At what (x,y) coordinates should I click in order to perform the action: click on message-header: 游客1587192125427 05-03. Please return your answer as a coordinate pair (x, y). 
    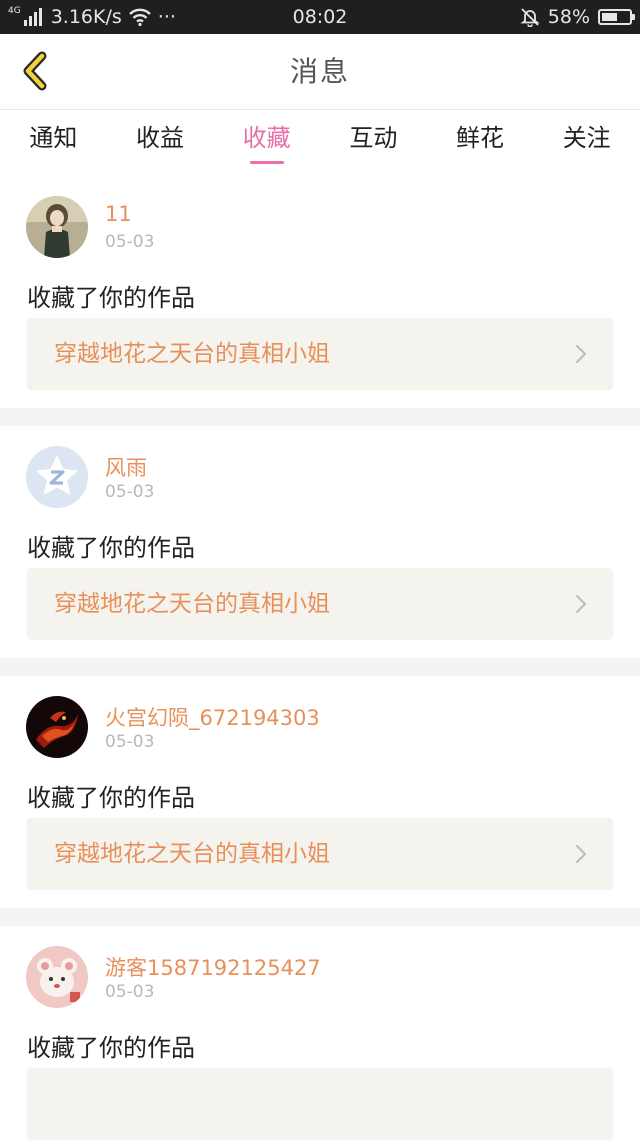
    Looking at the image, I should click on (320, 969).